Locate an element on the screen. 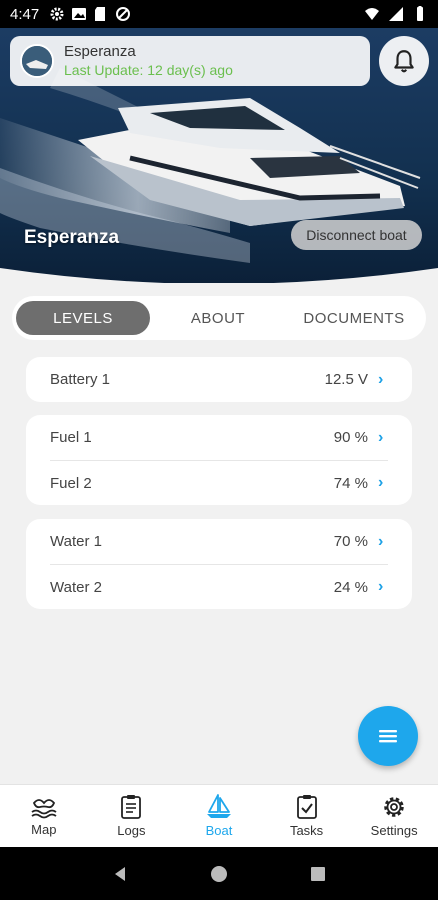 This screenshot has height=900, width=438. level-value: 12.5 V is located at coordinates (346, 379).